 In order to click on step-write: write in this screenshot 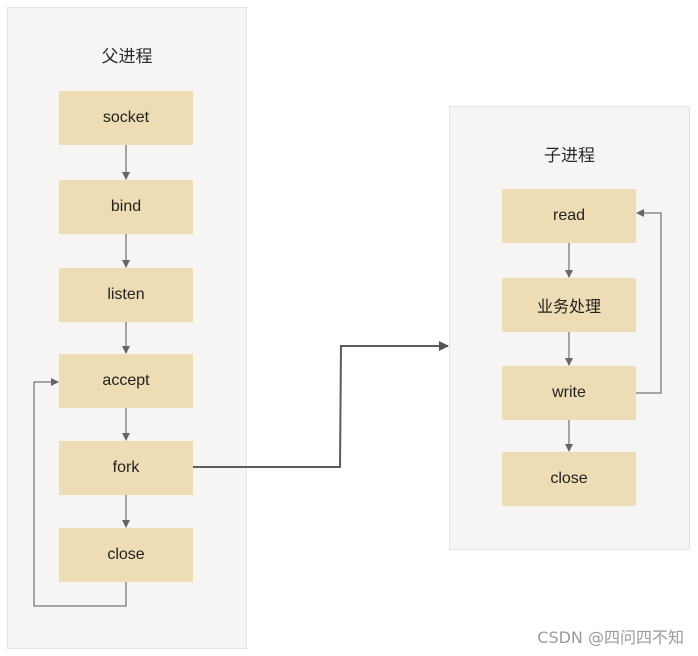, I will do `click(569, 393)`.